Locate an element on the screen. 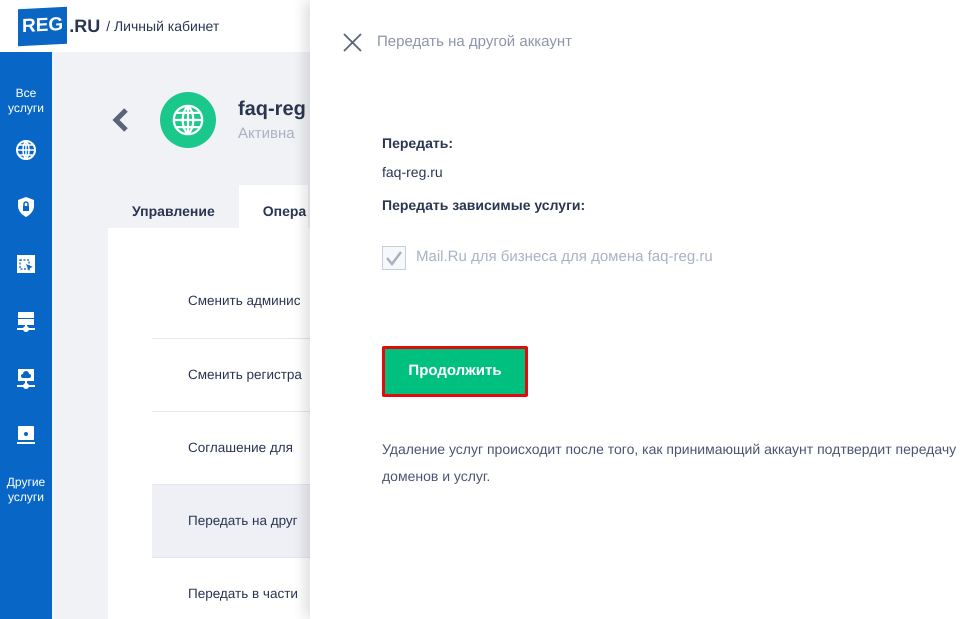  tab: Управление is located at coordinates (173, 206).